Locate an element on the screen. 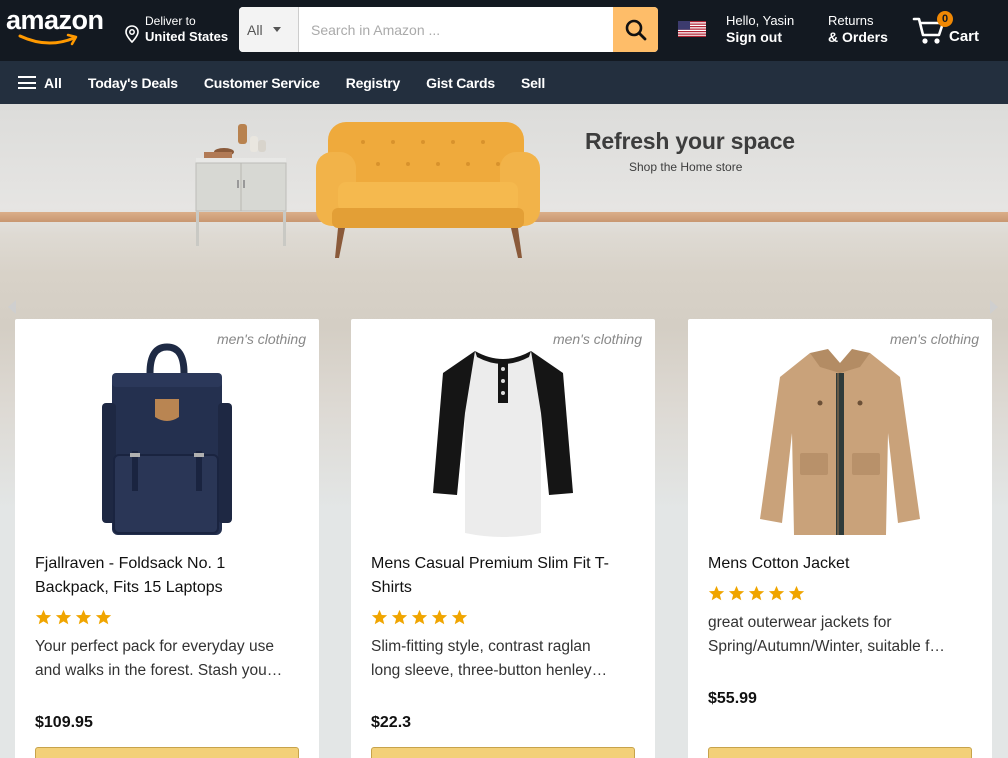  sign-out-link: Sign out is located at coordinates (760, 37).